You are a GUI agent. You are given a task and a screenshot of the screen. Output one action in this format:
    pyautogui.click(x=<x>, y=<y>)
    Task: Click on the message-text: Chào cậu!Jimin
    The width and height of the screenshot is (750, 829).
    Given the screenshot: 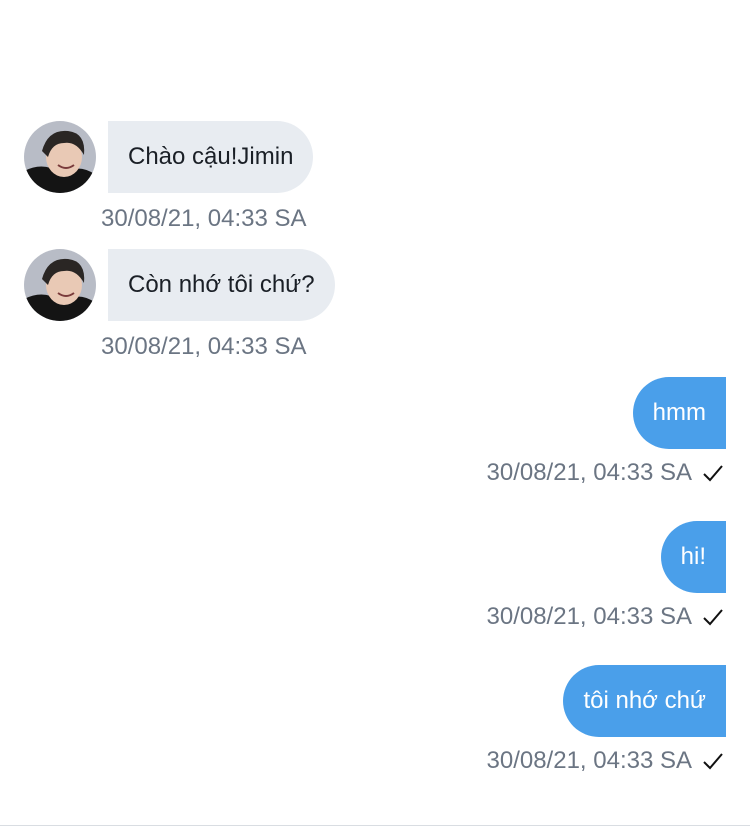 What is the action you would take?
    pyautogui.click(x=211, y=156)
    